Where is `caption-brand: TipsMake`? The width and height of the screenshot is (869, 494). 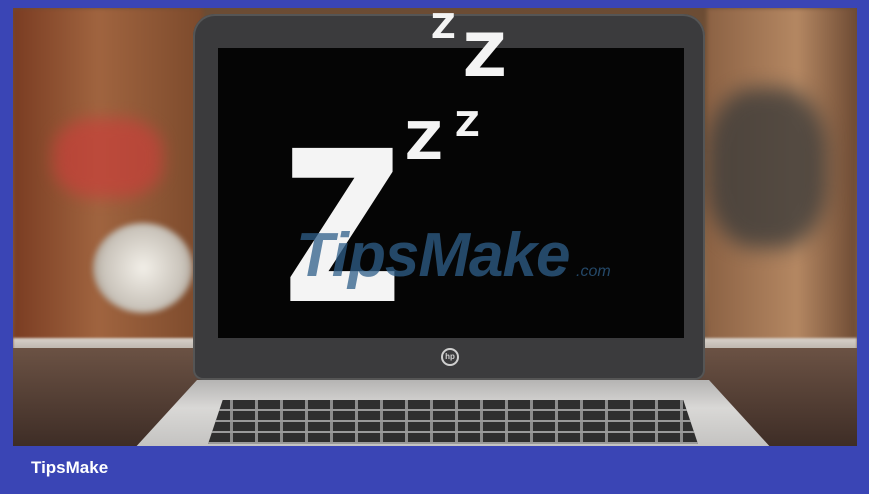 caption-brand: TipsMake is located at coordinates (70, 467).